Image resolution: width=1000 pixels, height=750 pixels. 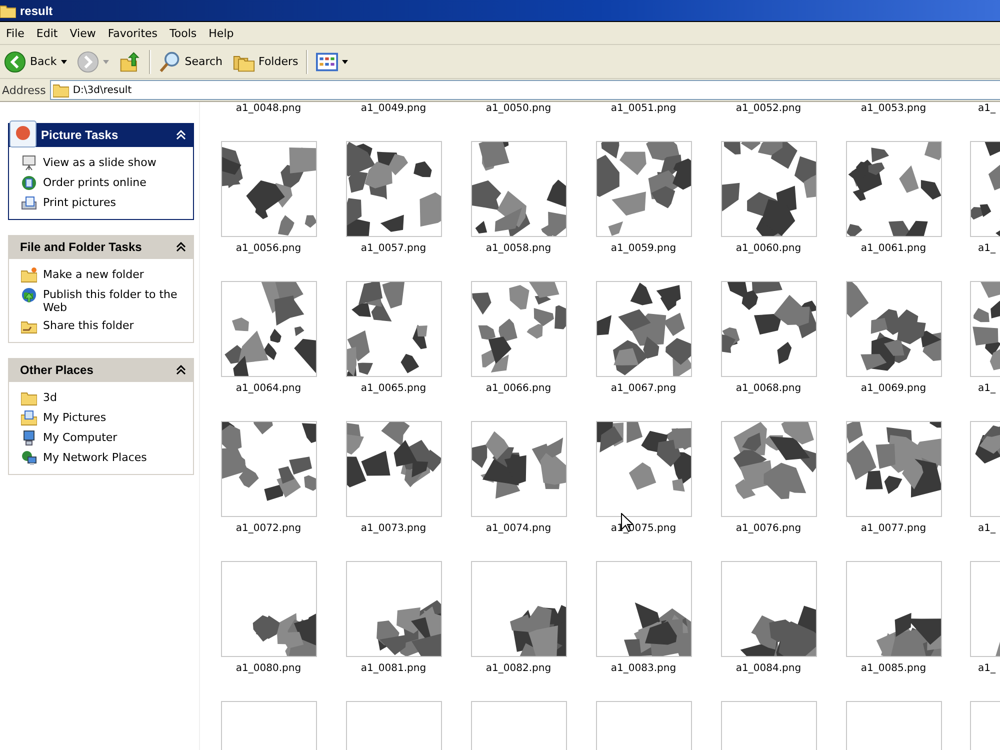 I want to click on task-link: Make a new folder, so click(x=93, y=274).